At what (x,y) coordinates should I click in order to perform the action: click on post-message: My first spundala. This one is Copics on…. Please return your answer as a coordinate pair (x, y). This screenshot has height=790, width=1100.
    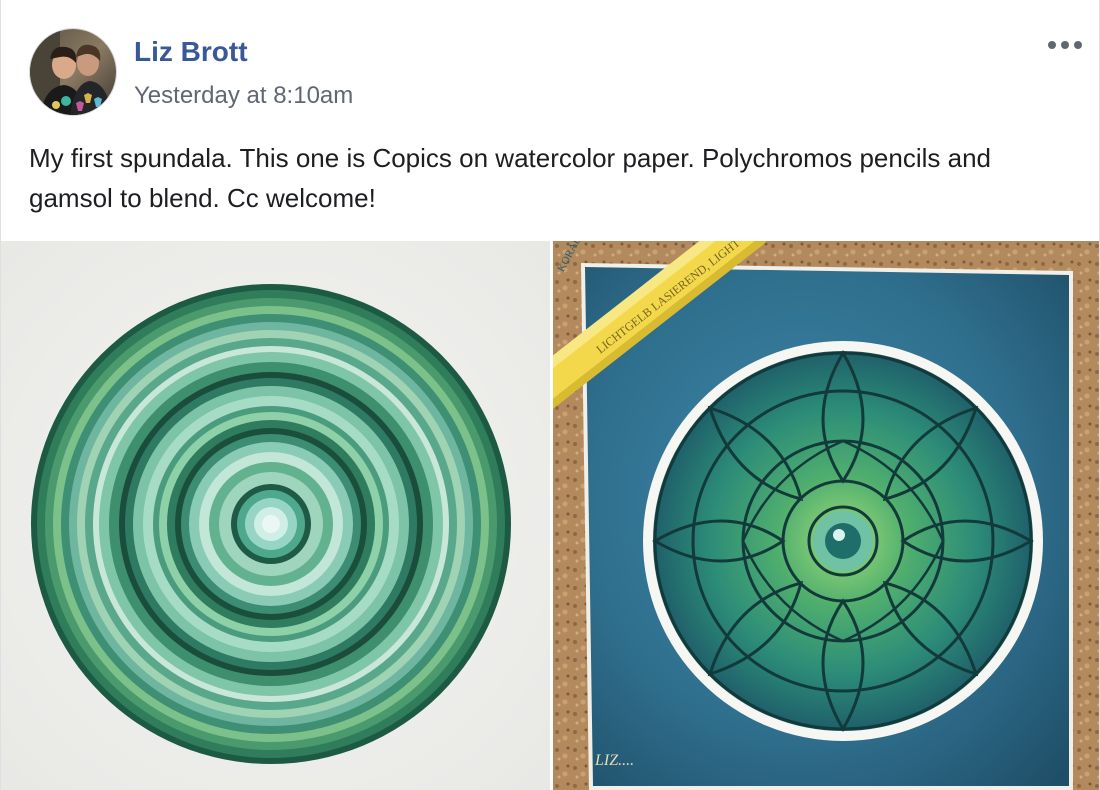
    Looking at the image, I should click on (510, 178).